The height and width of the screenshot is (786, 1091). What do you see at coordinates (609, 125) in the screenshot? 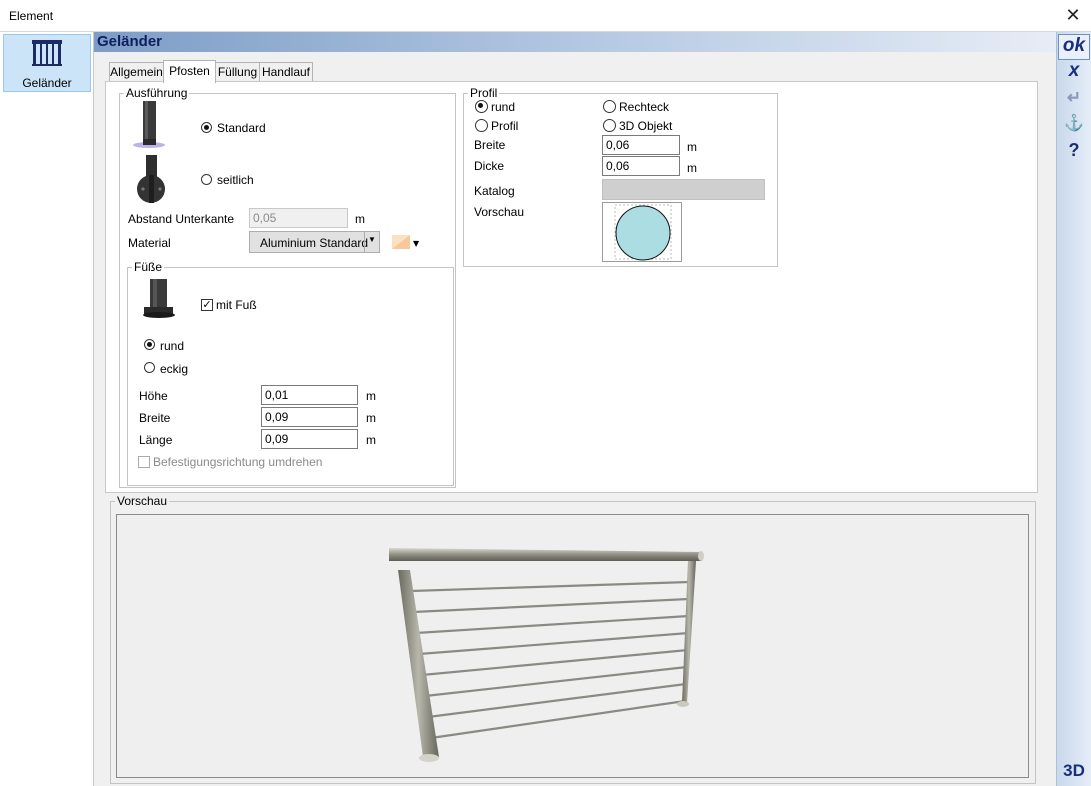
I see `radio-profil-3d-objekt` at bounding box center [609, 125].